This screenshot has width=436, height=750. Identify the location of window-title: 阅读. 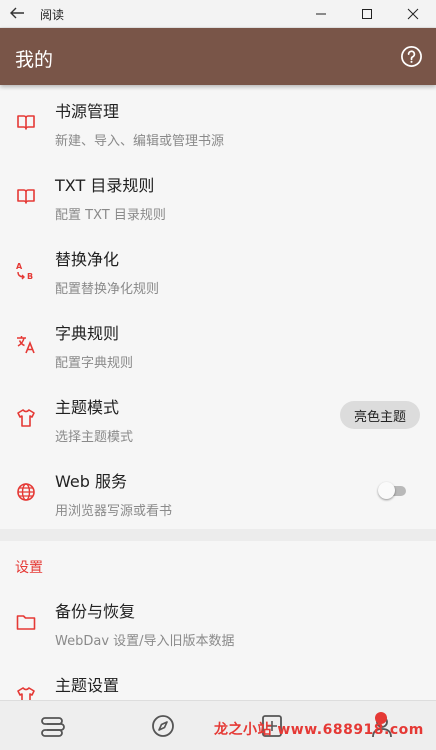
(52, 15).